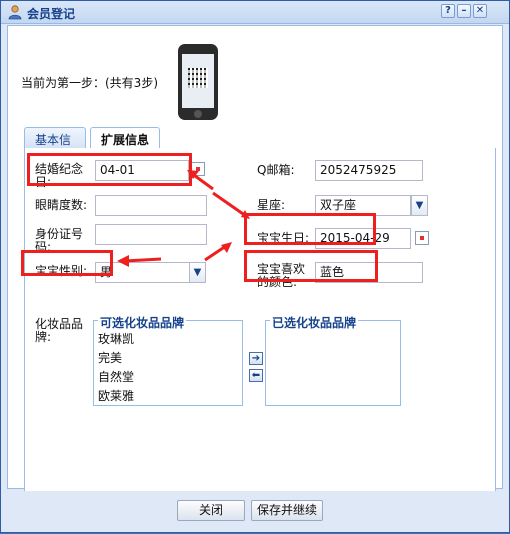 This screenshot has width=510, height=534. I want to click on footer-toolbar: 关闭 保存并继续, so click(255, 511).